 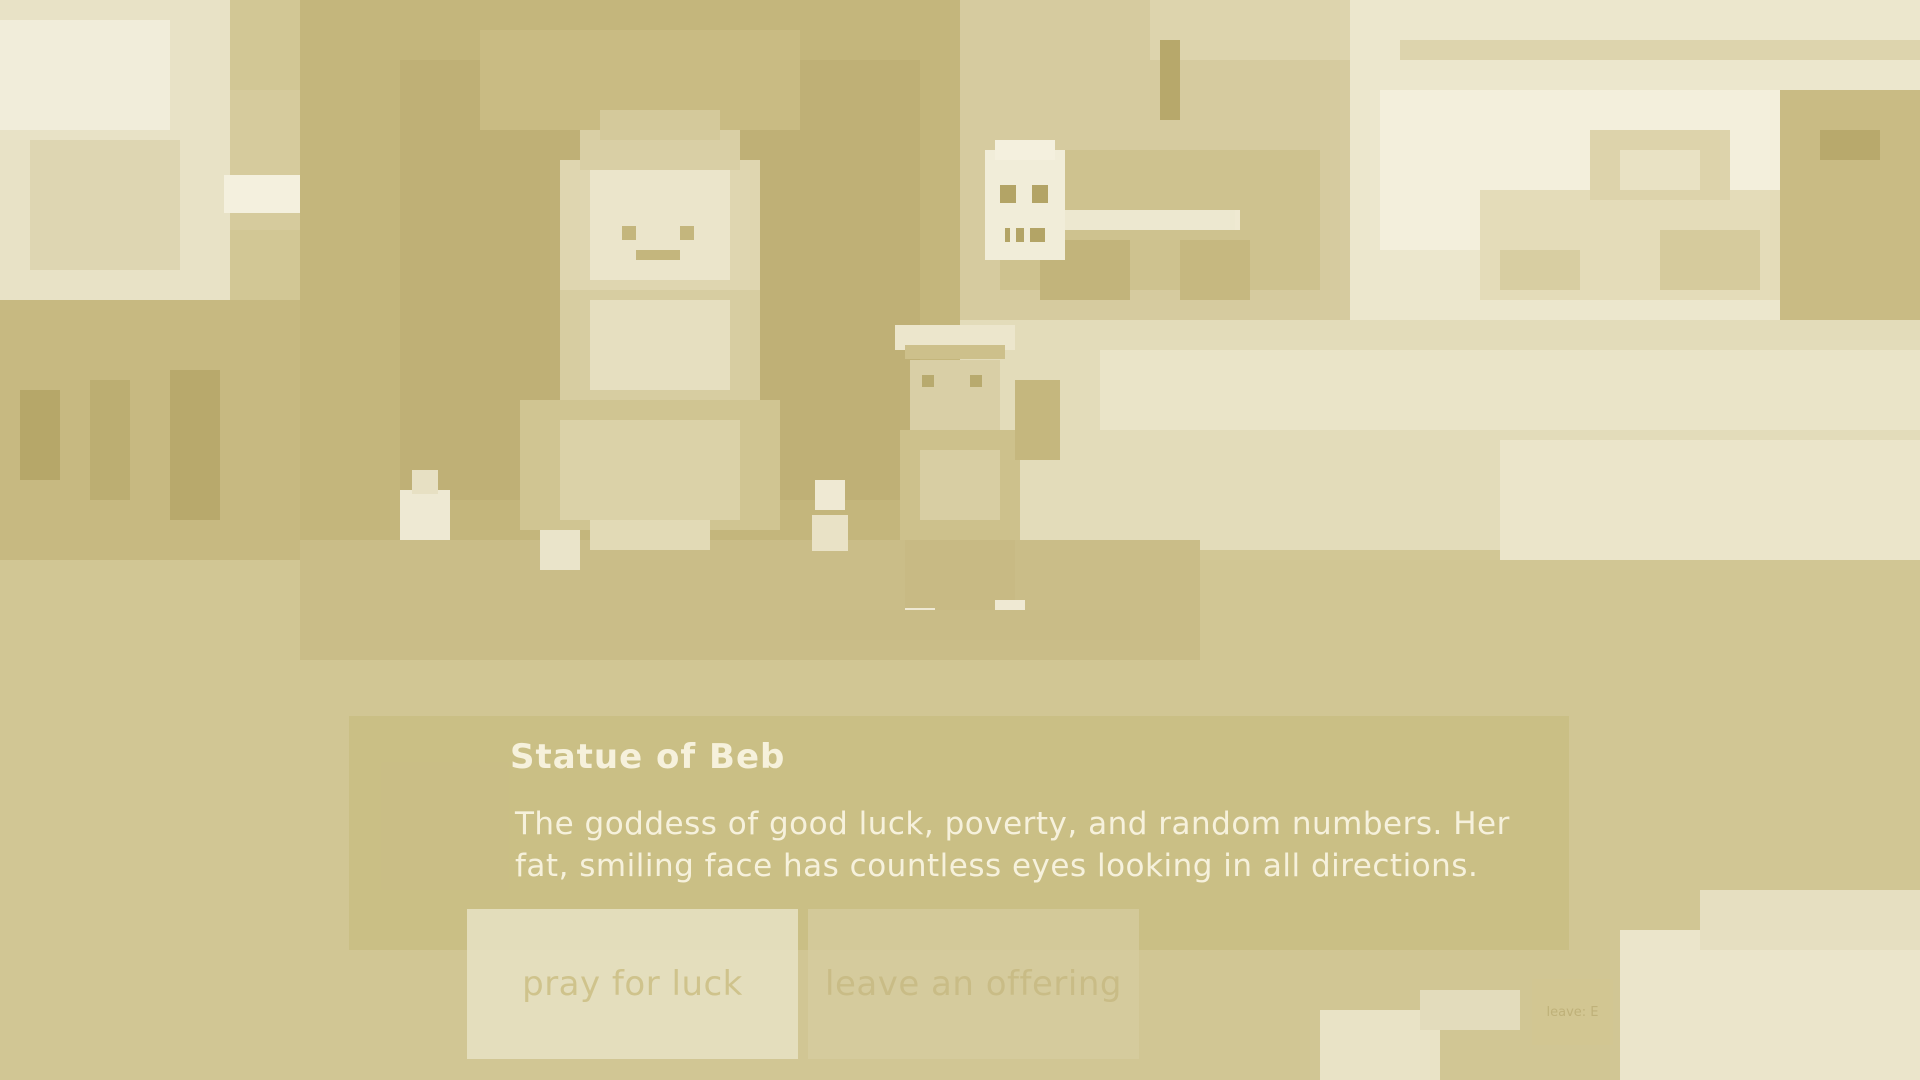 I want to click on dialog-title: Statue of Beb, so click(x=648, y=757).